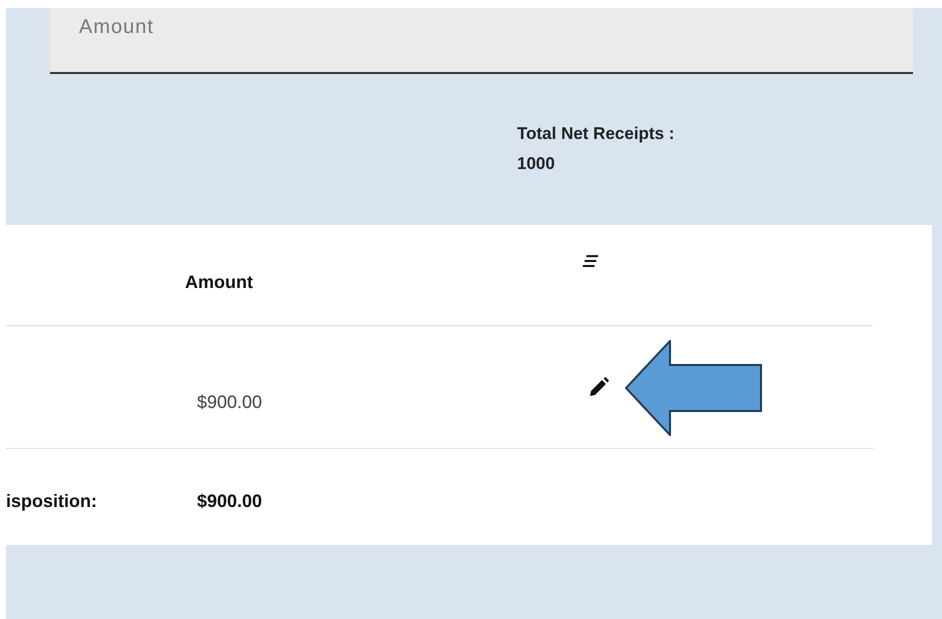 This screenshot has height=619, width=942. What do you see at coordinates (536, 164) in the screenshot?
I see `total-value: 1000` at bounding box center [536, 164].